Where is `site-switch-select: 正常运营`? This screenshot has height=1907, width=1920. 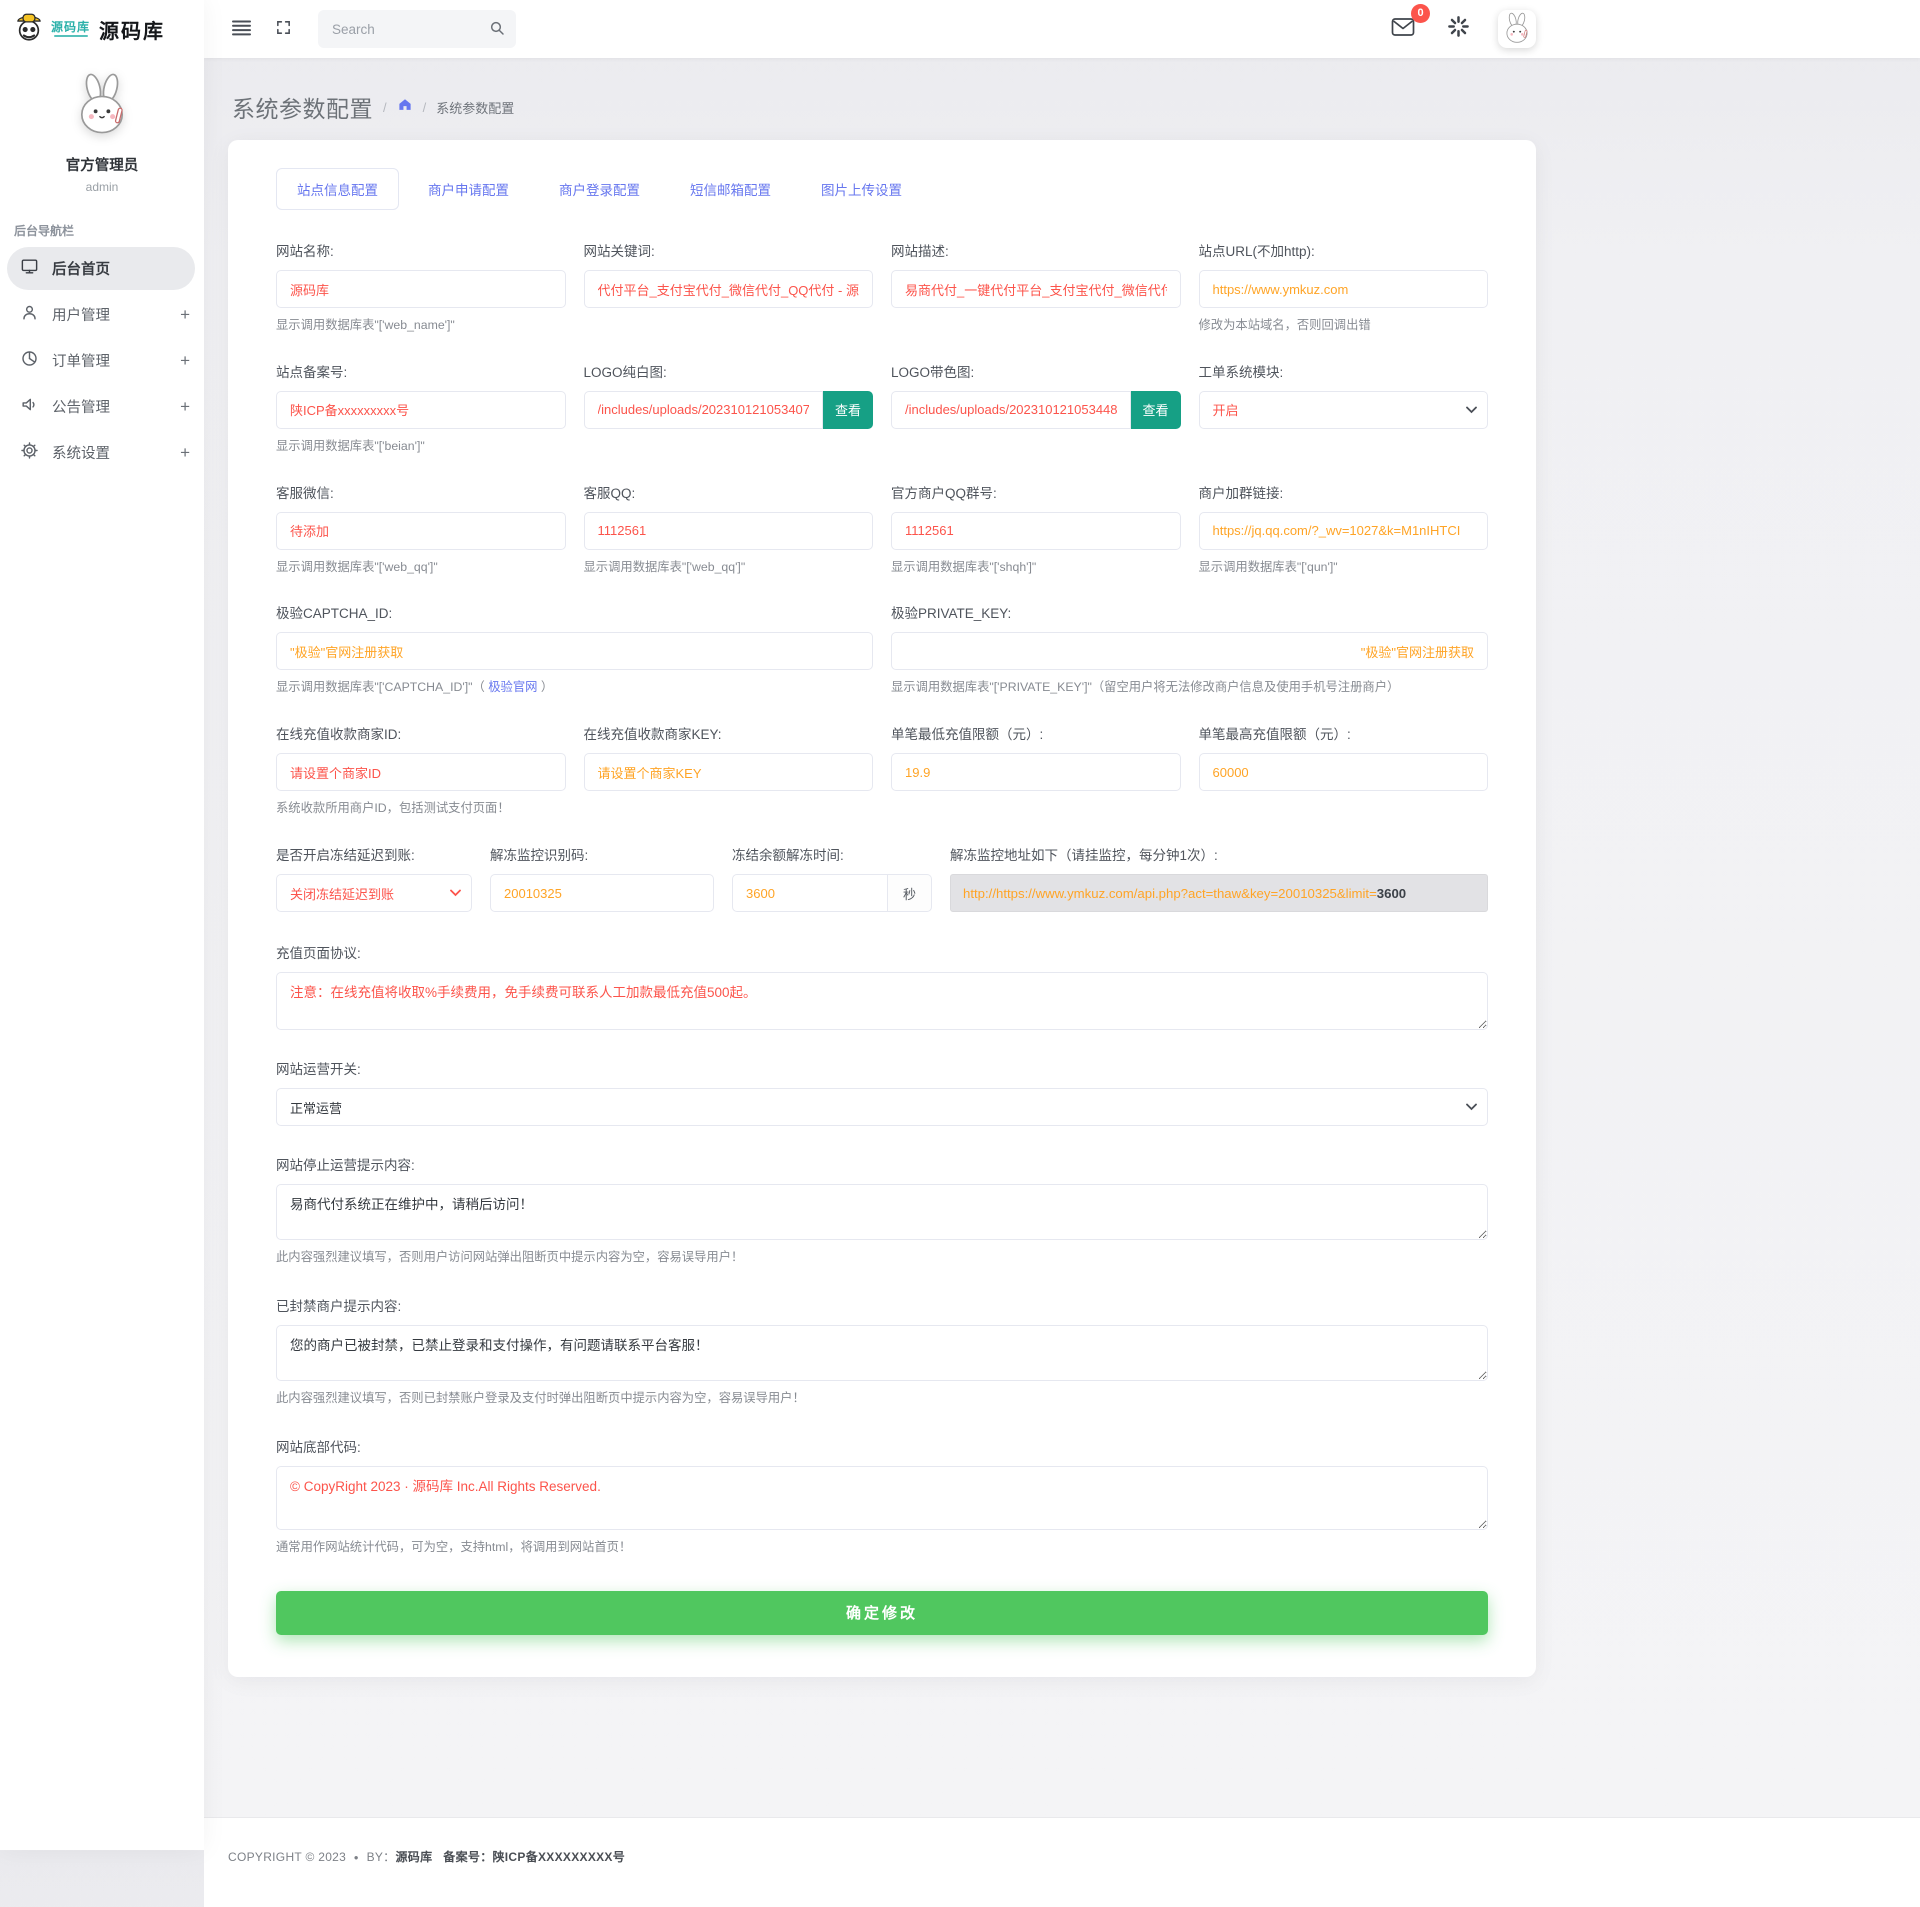 site-switch-select: 正常运营 is located at coordinates (882, 1107).